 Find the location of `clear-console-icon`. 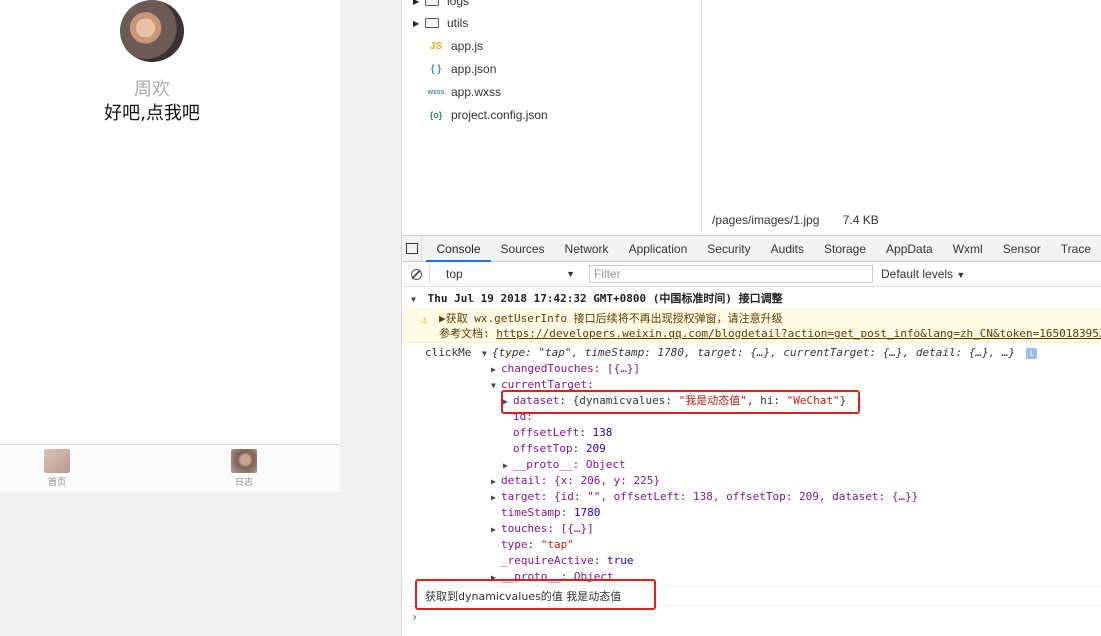

clear-console-icon is located at coordinates (416, 274).